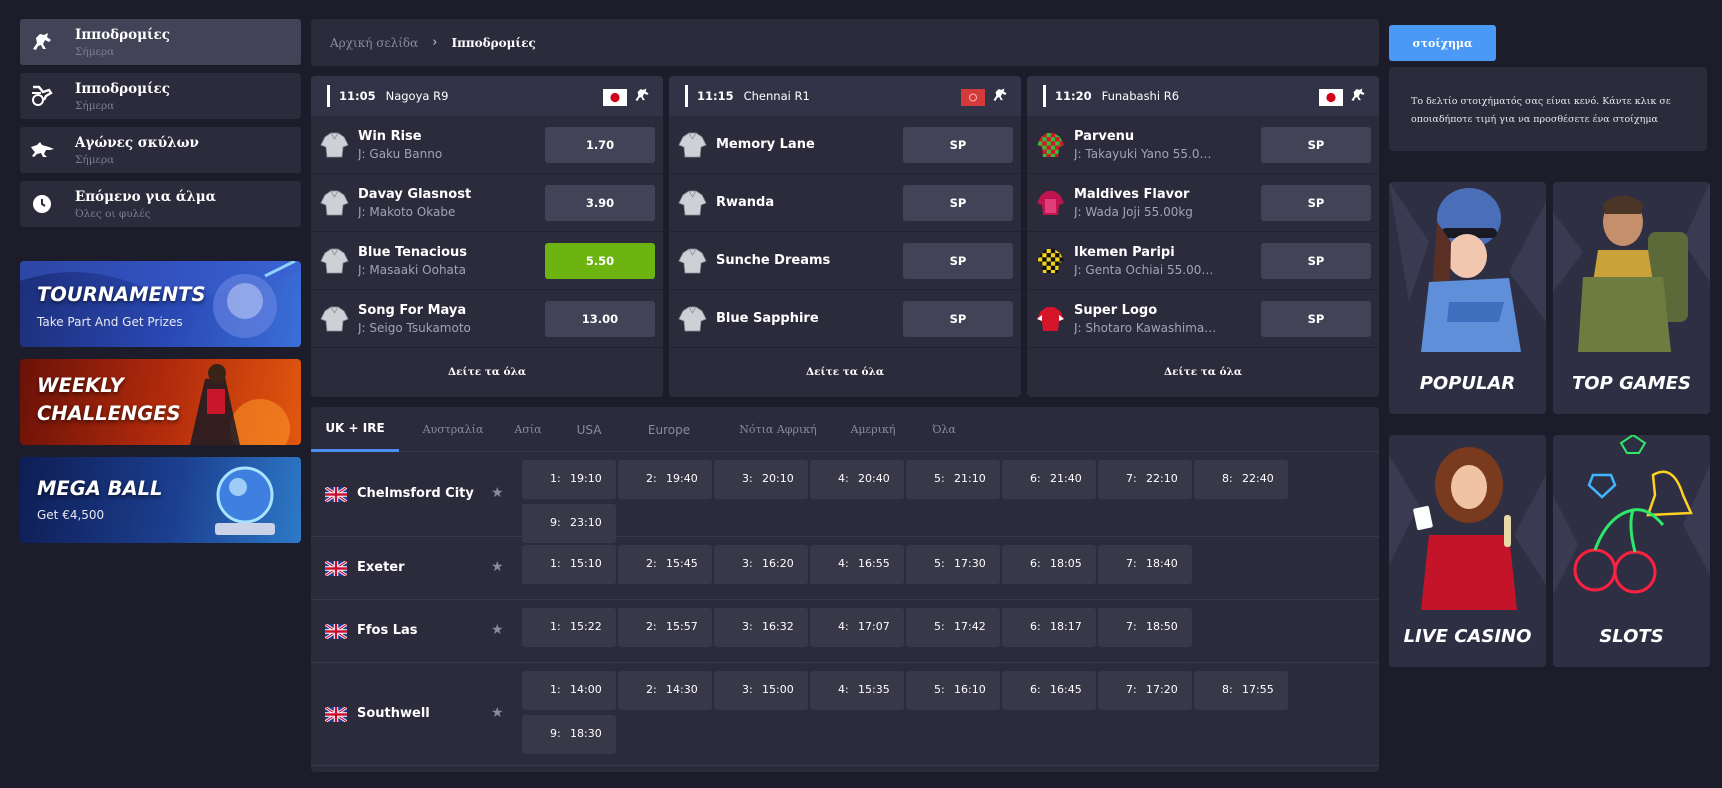  What do you see at coordinates (761, 627) in the screenshot?
I see `race-time-button: 3: 16:32` at bounding box center [761, 627].